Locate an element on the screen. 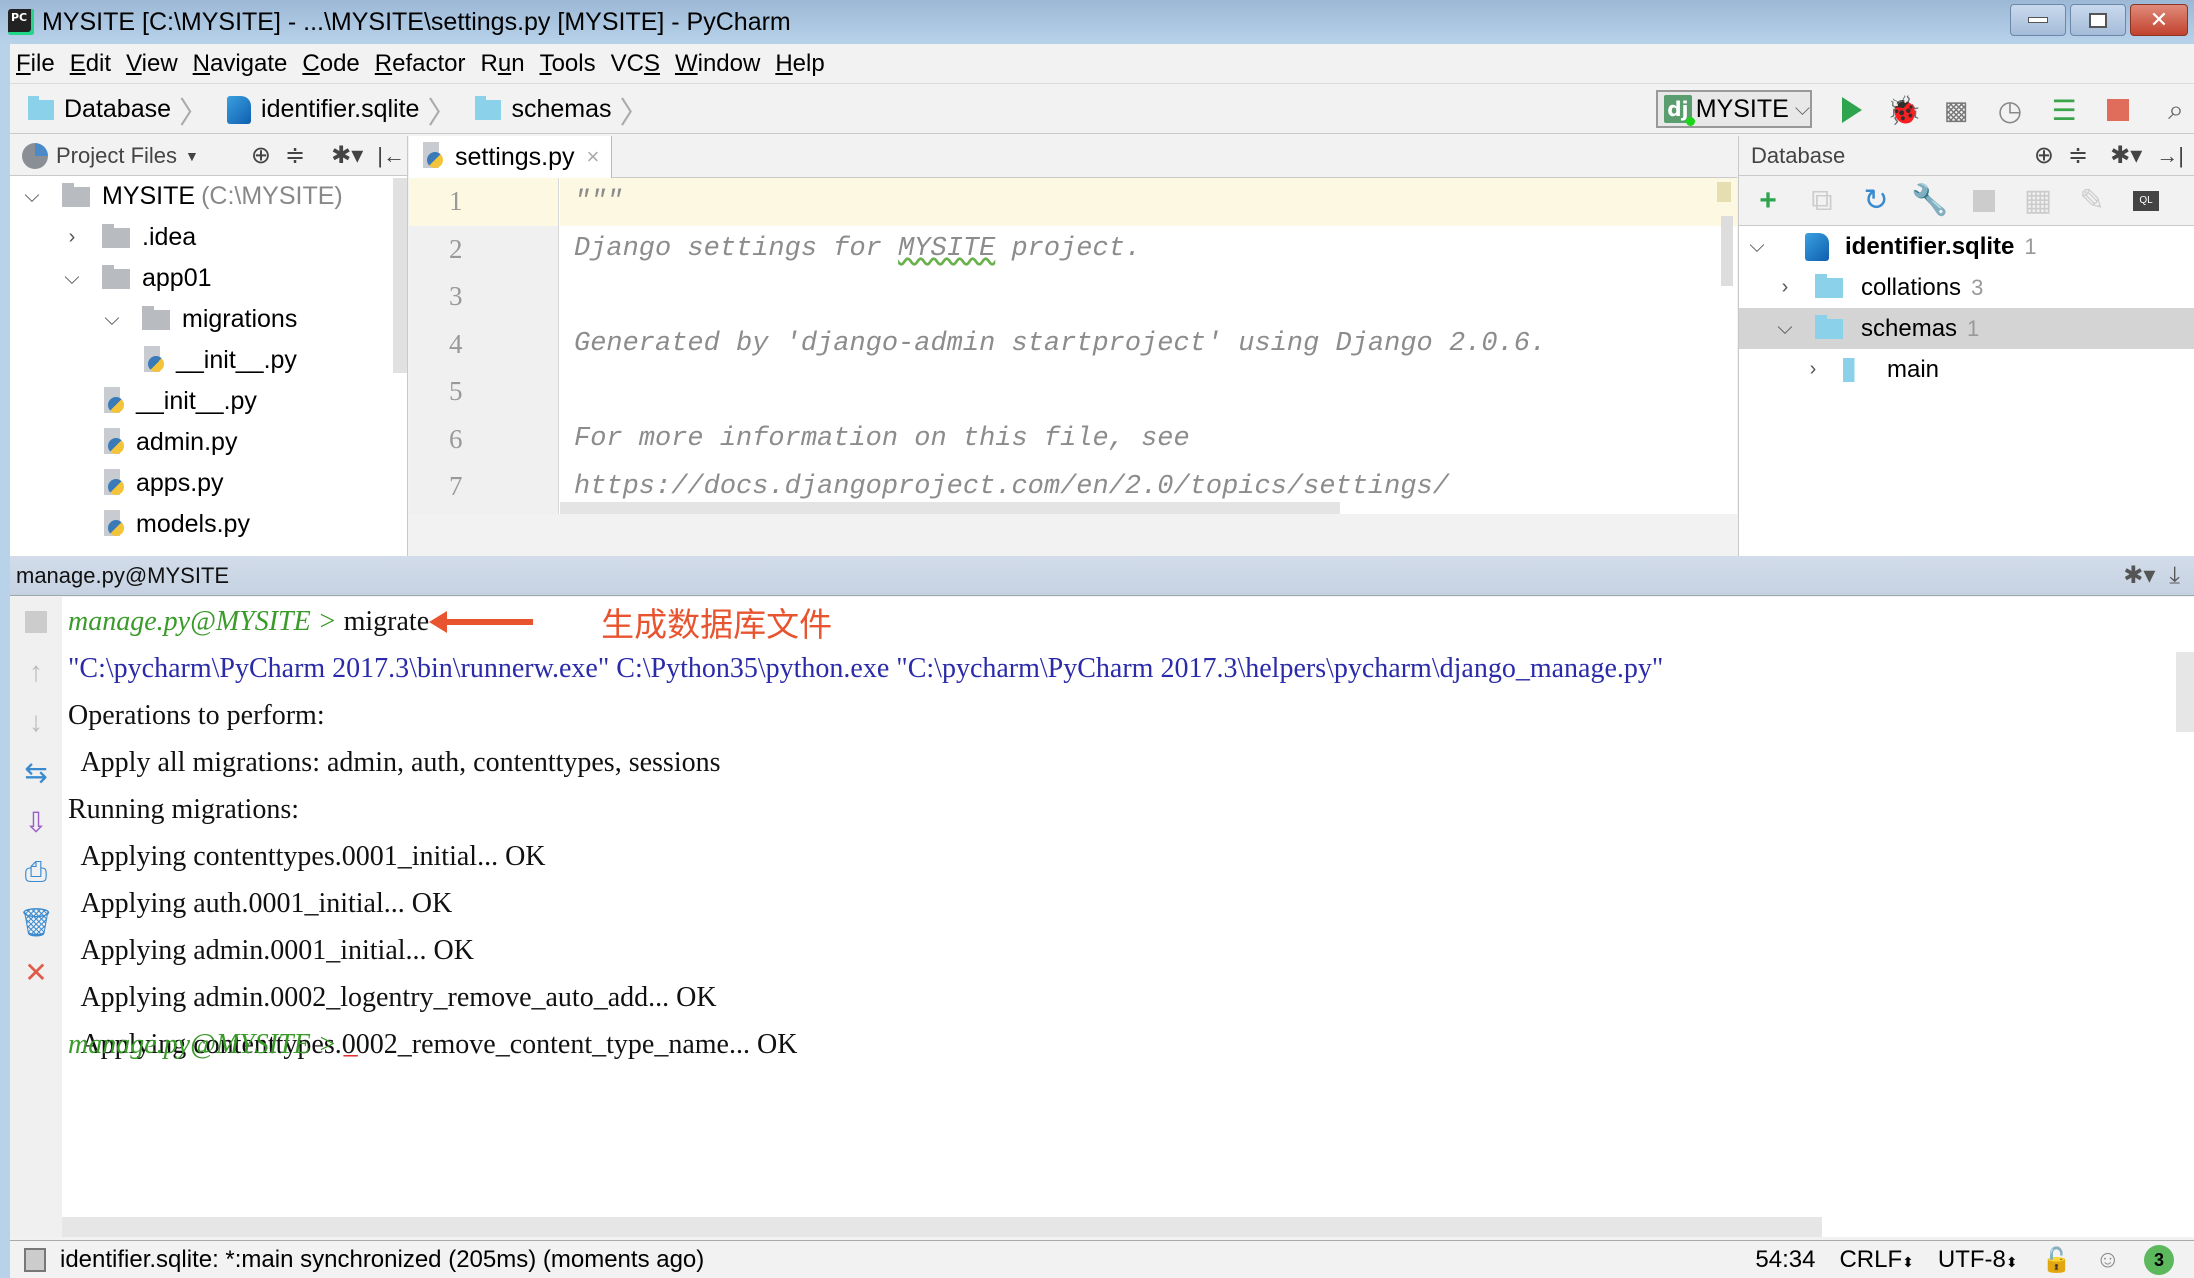 Image resolution: width=2194 pixels, height=1278 pixels. menu-file: File is located at coordinates (35, 64).